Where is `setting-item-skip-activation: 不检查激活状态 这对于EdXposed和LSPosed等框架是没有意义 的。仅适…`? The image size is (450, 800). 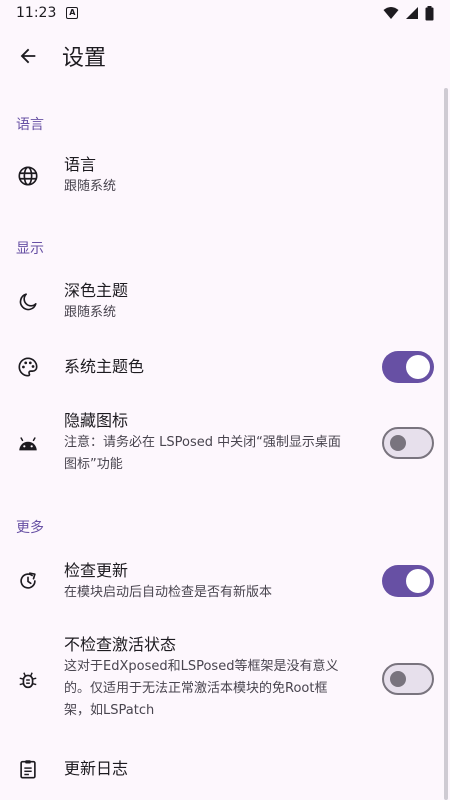 setting-item-skip-activation: 不检查激活状态 这对于EdXposed和LSPosed等框架是没有意义 的。仅适… is located at coordinates (225, 680).